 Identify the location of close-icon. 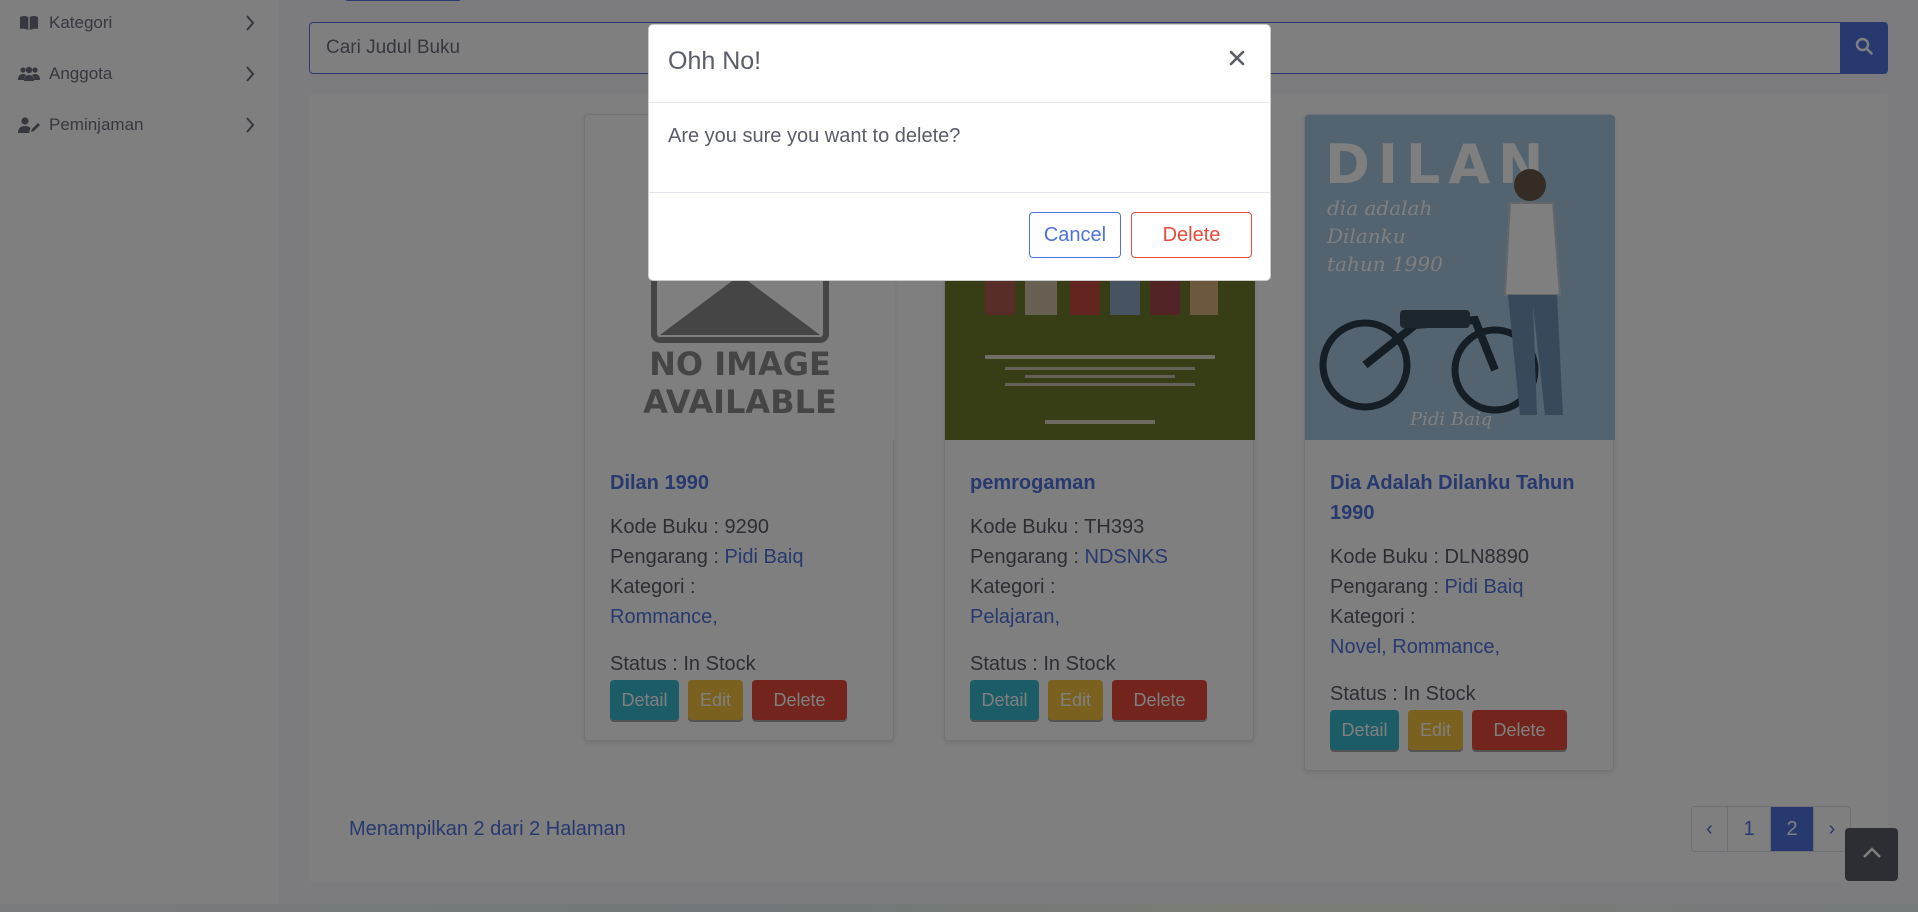
(1237, 60).